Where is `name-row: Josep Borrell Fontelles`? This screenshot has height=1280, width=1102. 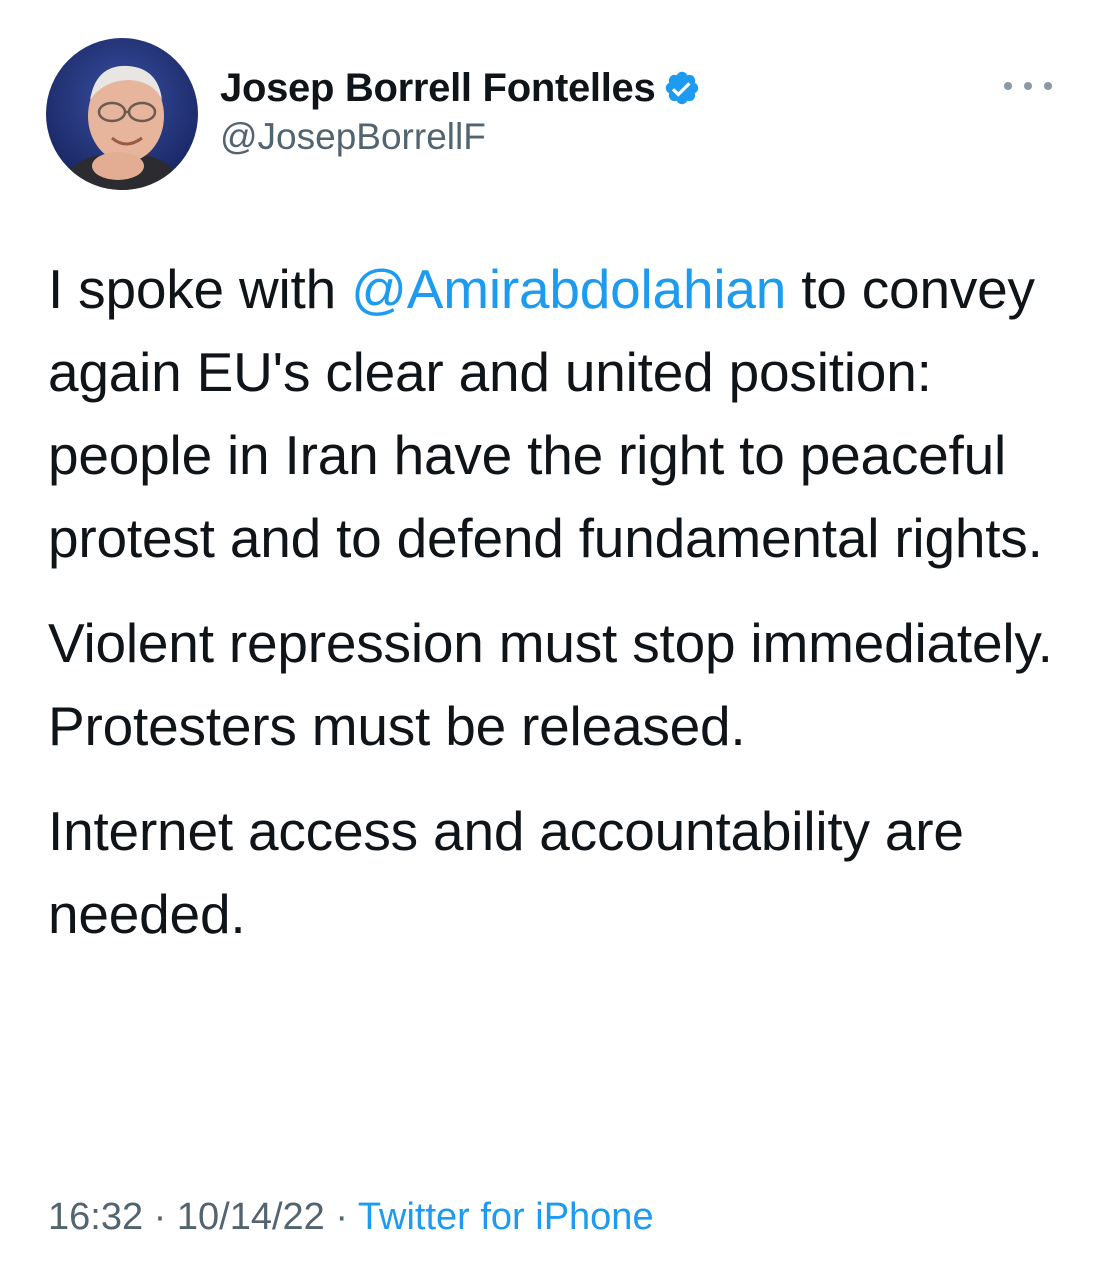 name-row: Josep Borrell Fontelles is located at coordinates (460, 88).